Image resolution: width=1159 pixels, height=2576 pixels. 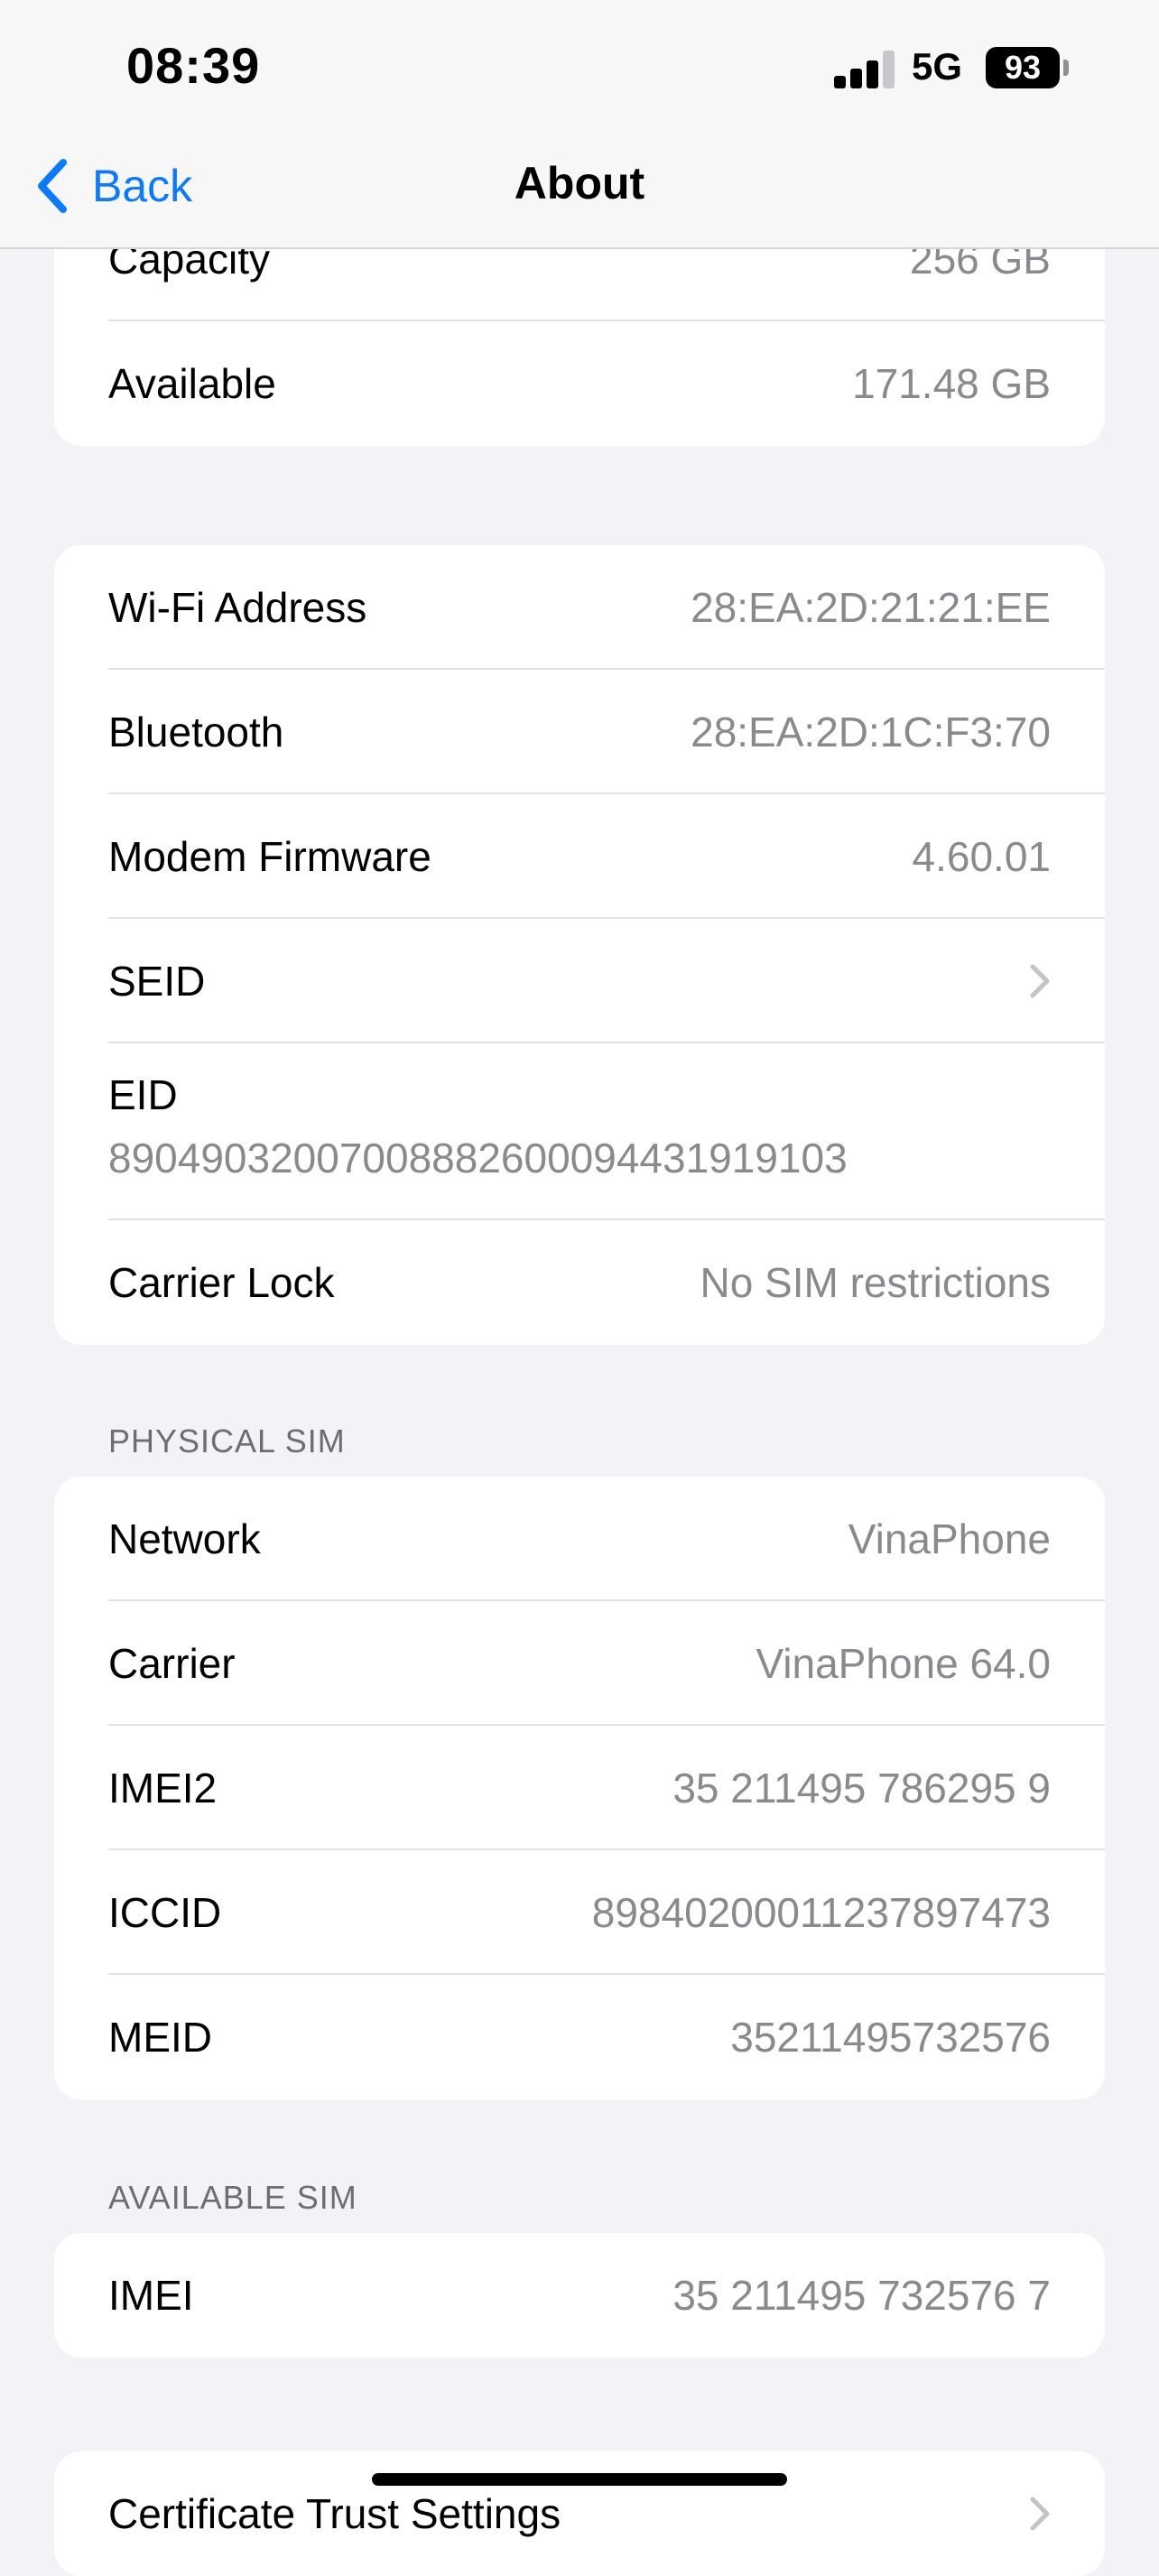 I want to click on list-row-carrier: Carrier VinaPhone 64.0, so click(x=579, y=1663).